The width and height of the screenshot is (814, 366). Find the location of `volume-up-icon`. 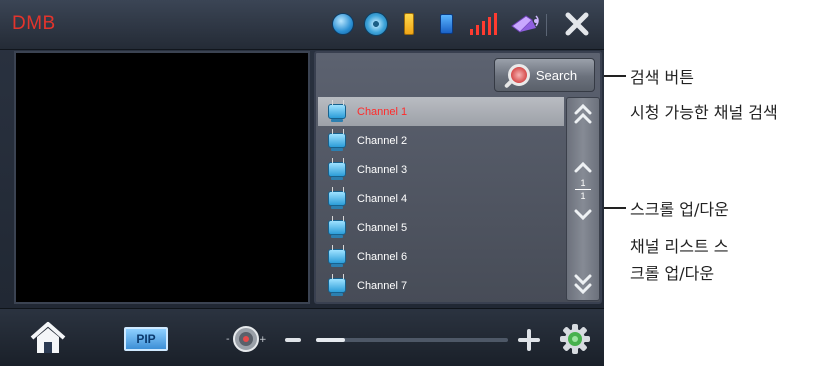

volume-up-icon is located at coordinates (529, 340).